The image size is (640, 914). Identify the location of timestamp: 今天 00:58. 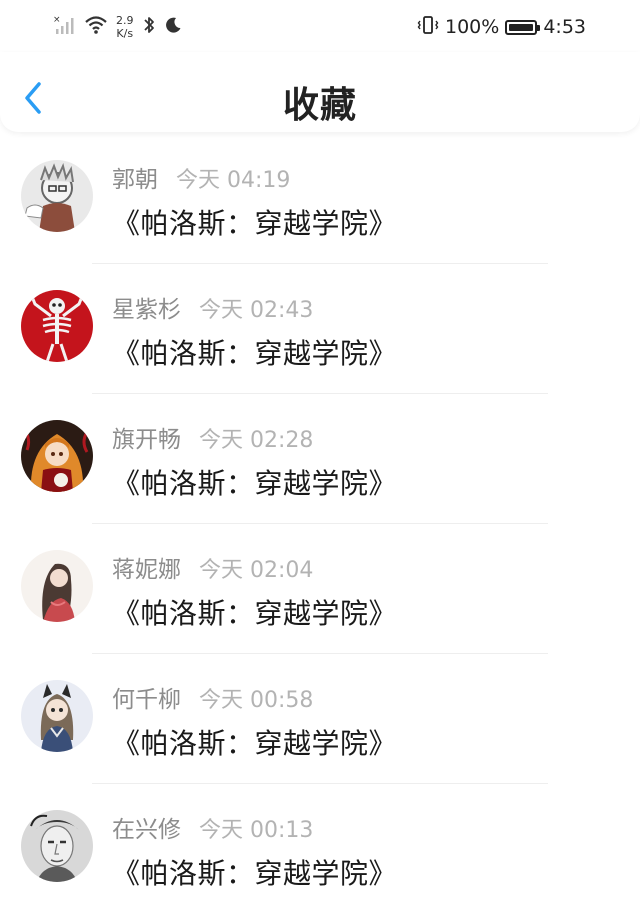
(256, 700).